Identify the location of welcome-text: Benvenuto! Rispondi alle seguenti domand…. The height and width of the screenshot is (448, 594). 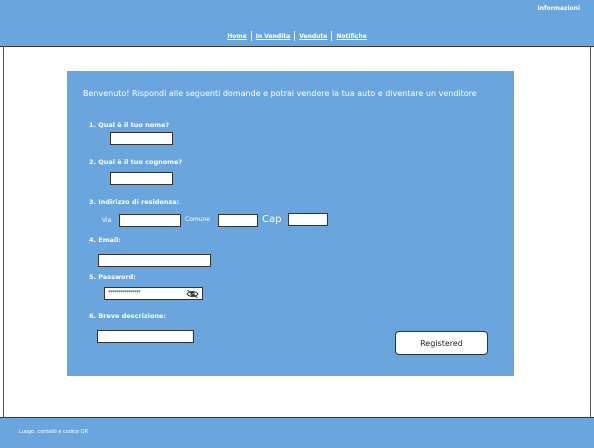
(280, 93).